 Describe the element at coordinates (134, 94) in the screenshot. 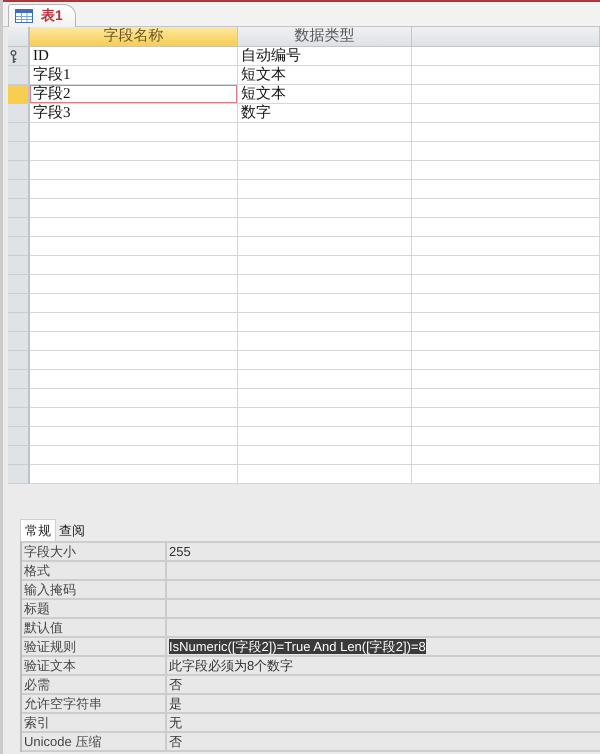

I see `field-name-cell: 字段2` at that location.